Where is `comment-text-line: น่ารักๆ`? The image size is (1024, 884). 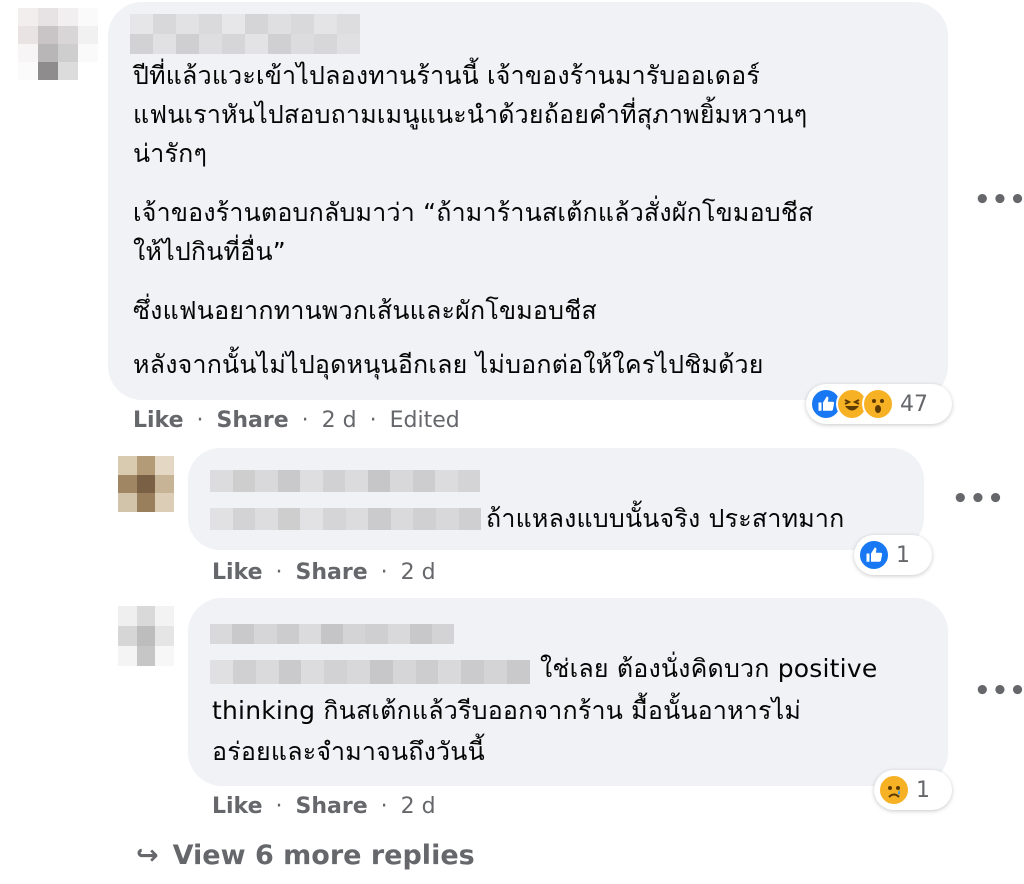
comment-text-line: น่ารักๆ is located at coordinates (170, 153).